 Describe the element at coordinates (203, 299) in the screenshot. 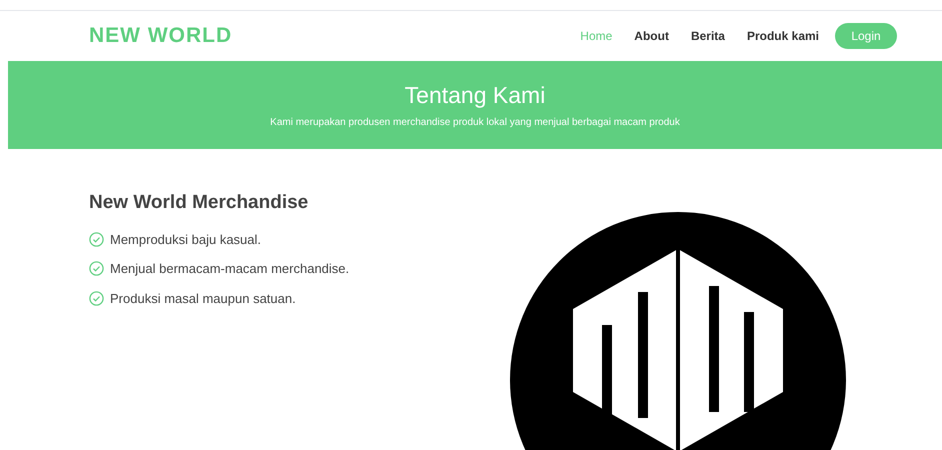

I see `feature-text: Produksi masal maupun satuan.` at that location.